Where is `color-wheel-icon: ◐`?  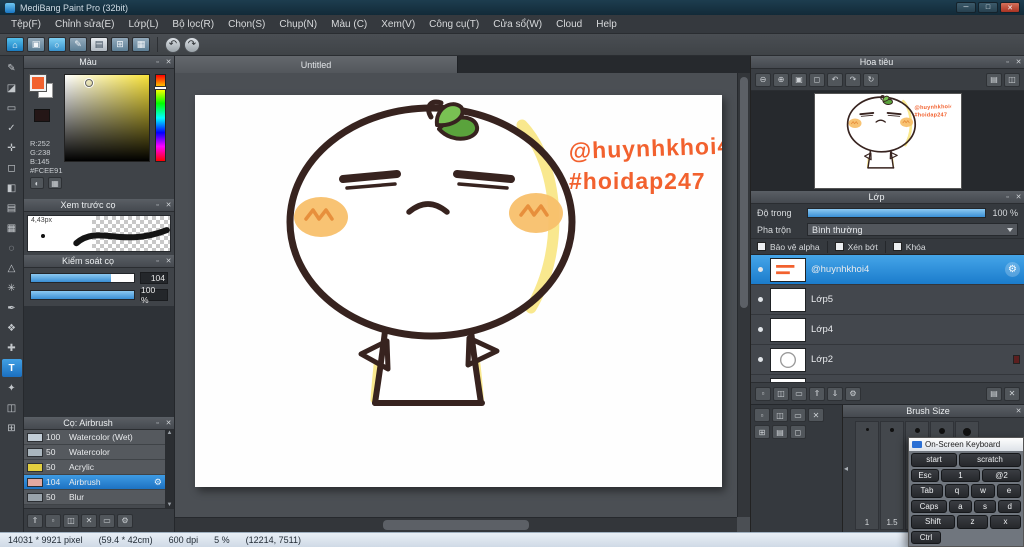
color-wheel-icon: ◐ is located at coordinates (37, 183).